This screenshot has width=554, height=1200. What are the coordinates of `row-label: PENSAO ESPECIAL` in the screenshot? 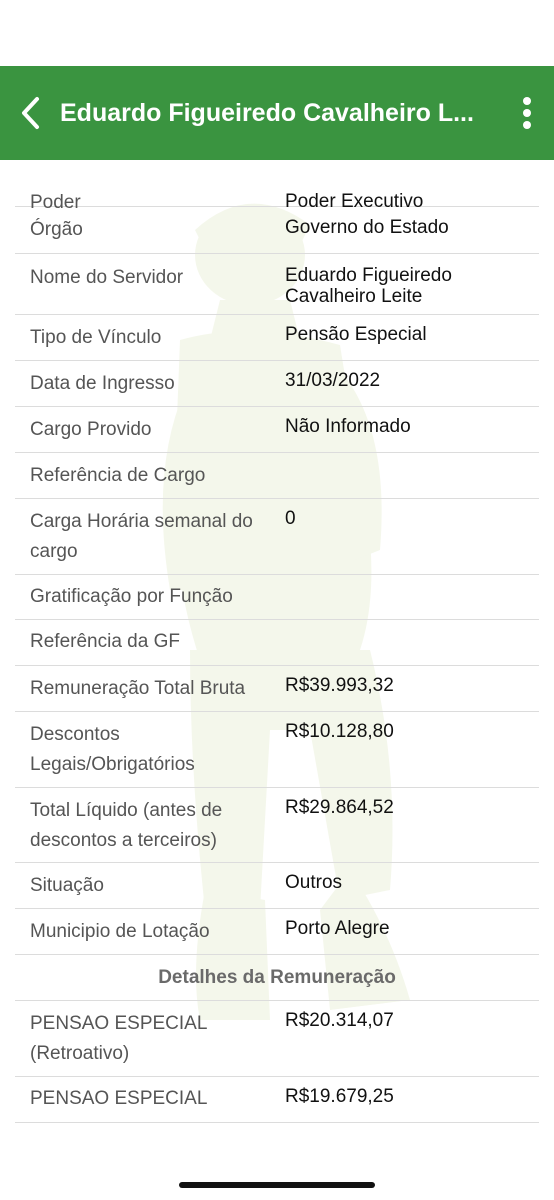 It's located at (119, 1098).